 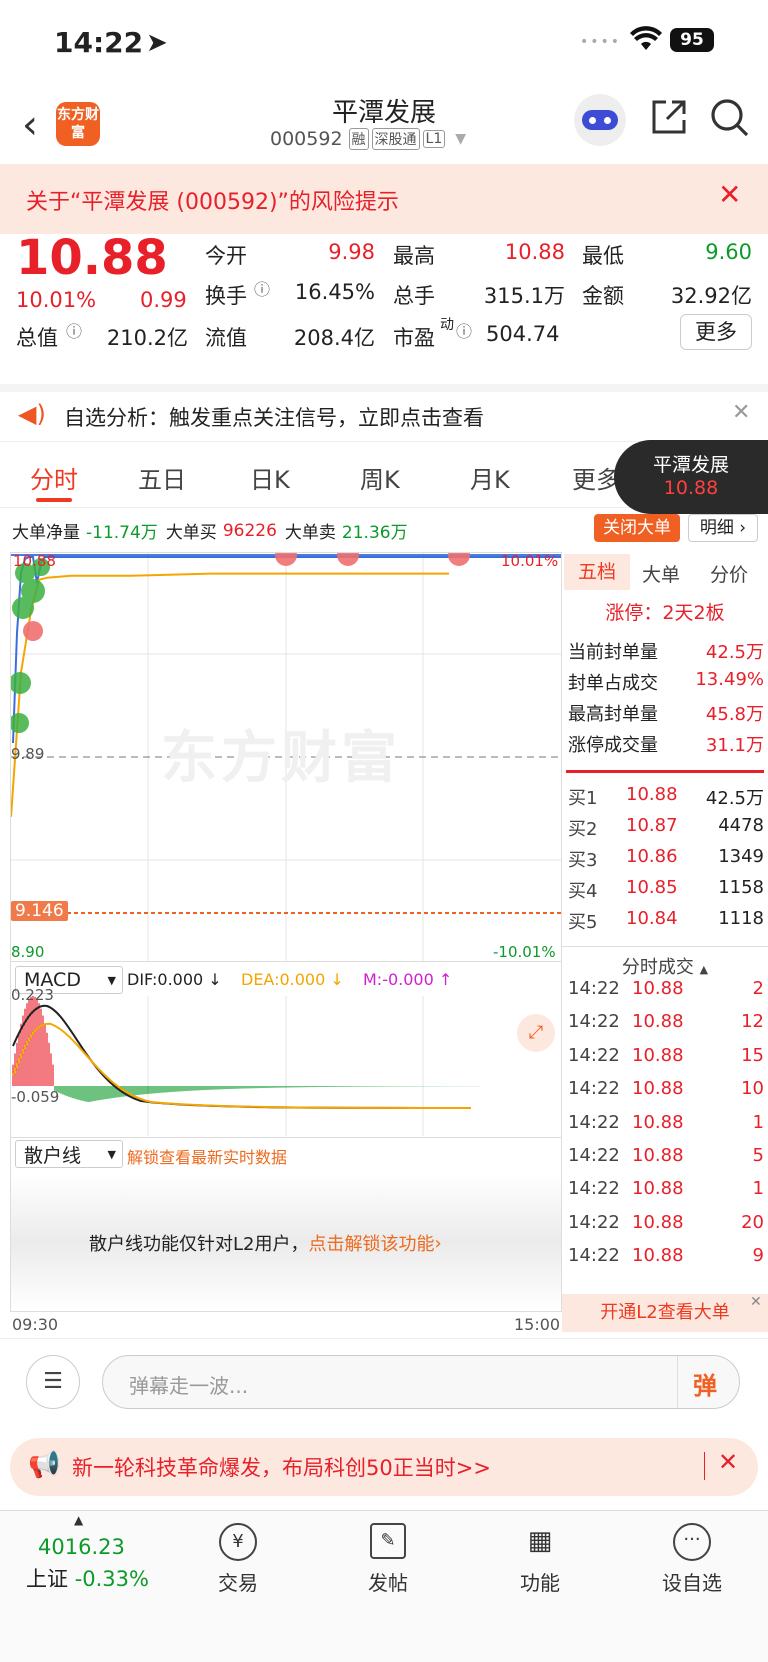 What do you see at coordinates (665, 771) in the screenshot?
I see `divider` at bounding box center [665, 771].